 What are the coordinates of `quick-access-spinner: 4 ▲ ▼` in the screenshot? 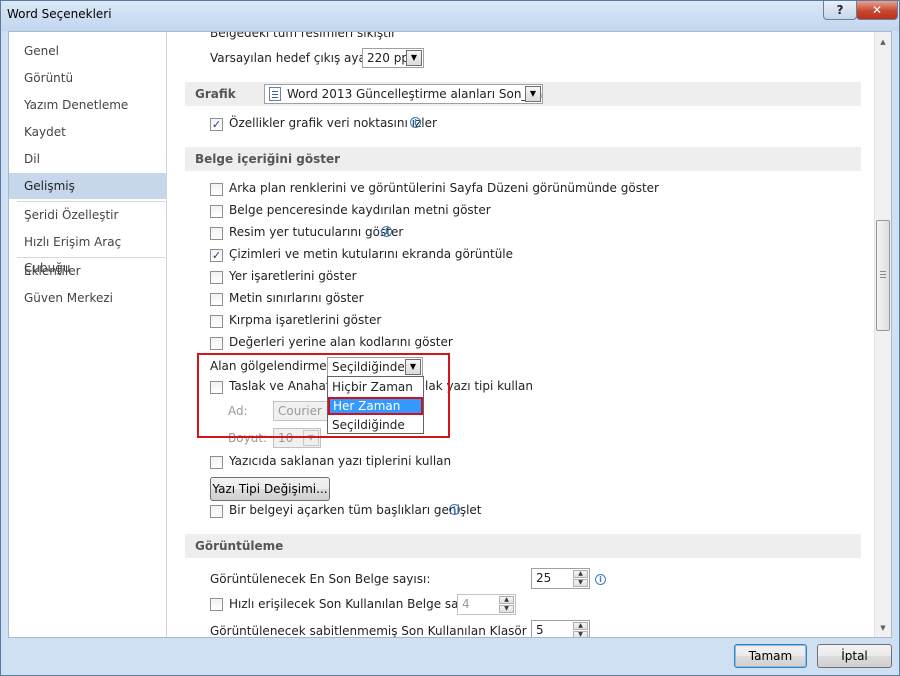 It's located at (486, 604).